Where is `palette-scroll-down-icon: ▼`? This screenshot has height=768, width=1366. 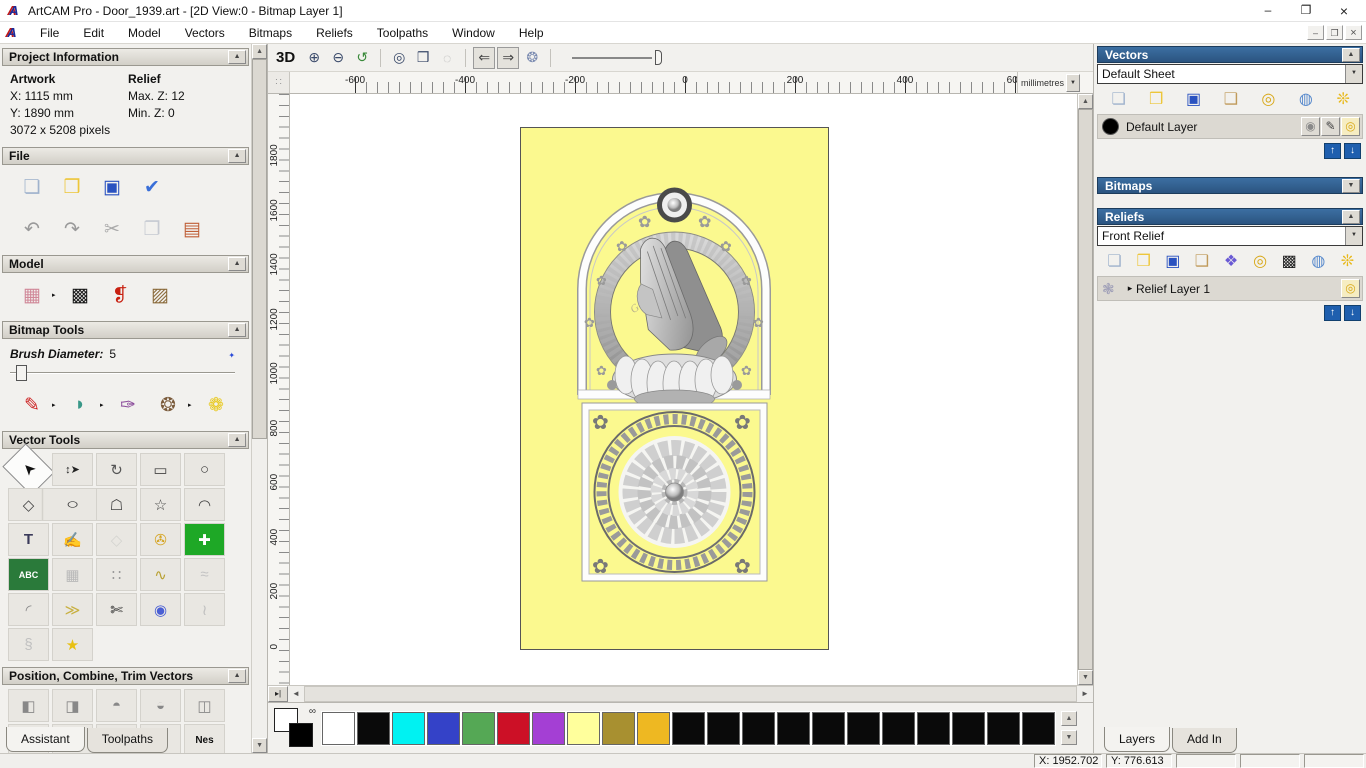
palette-scroll-down-icon: ▼ is located at coordinates (1069, 737).